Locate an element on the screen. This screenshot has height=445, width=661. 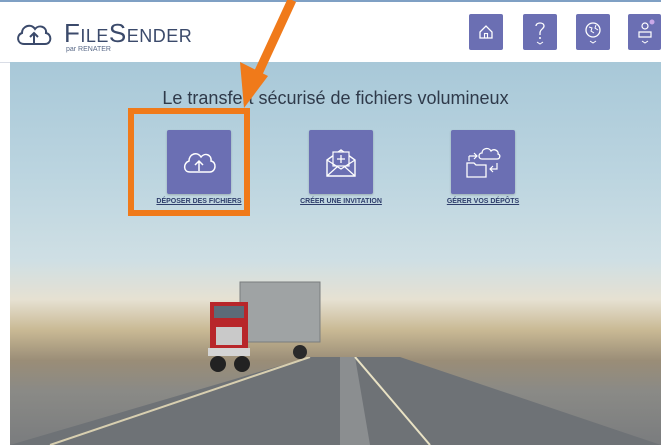
envelope-plus-icon is located at coordinates (341, 163).